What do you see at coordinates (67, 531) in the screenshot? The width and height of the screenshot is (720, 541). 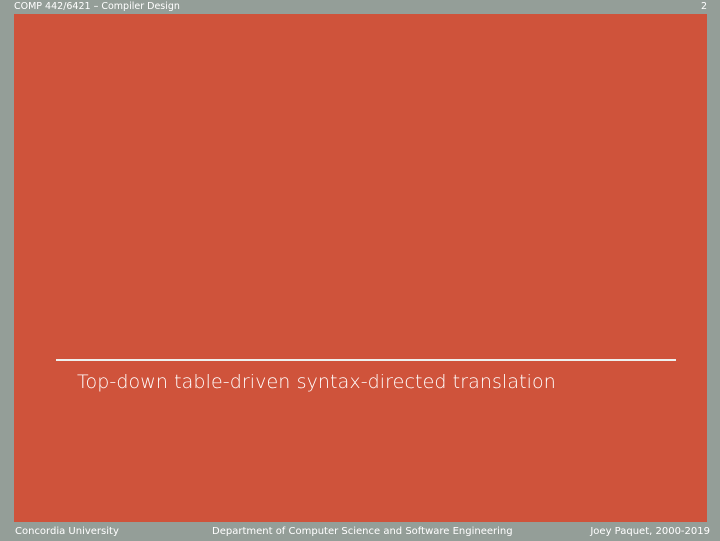 I see `footer-university: Concordia University` at bounding box center [67, 531].